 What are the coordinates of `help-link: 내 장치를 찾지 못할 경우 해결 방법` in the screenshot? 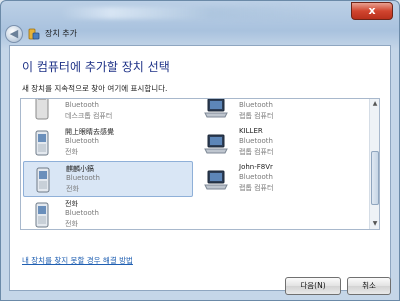 It's located at (77, 260).